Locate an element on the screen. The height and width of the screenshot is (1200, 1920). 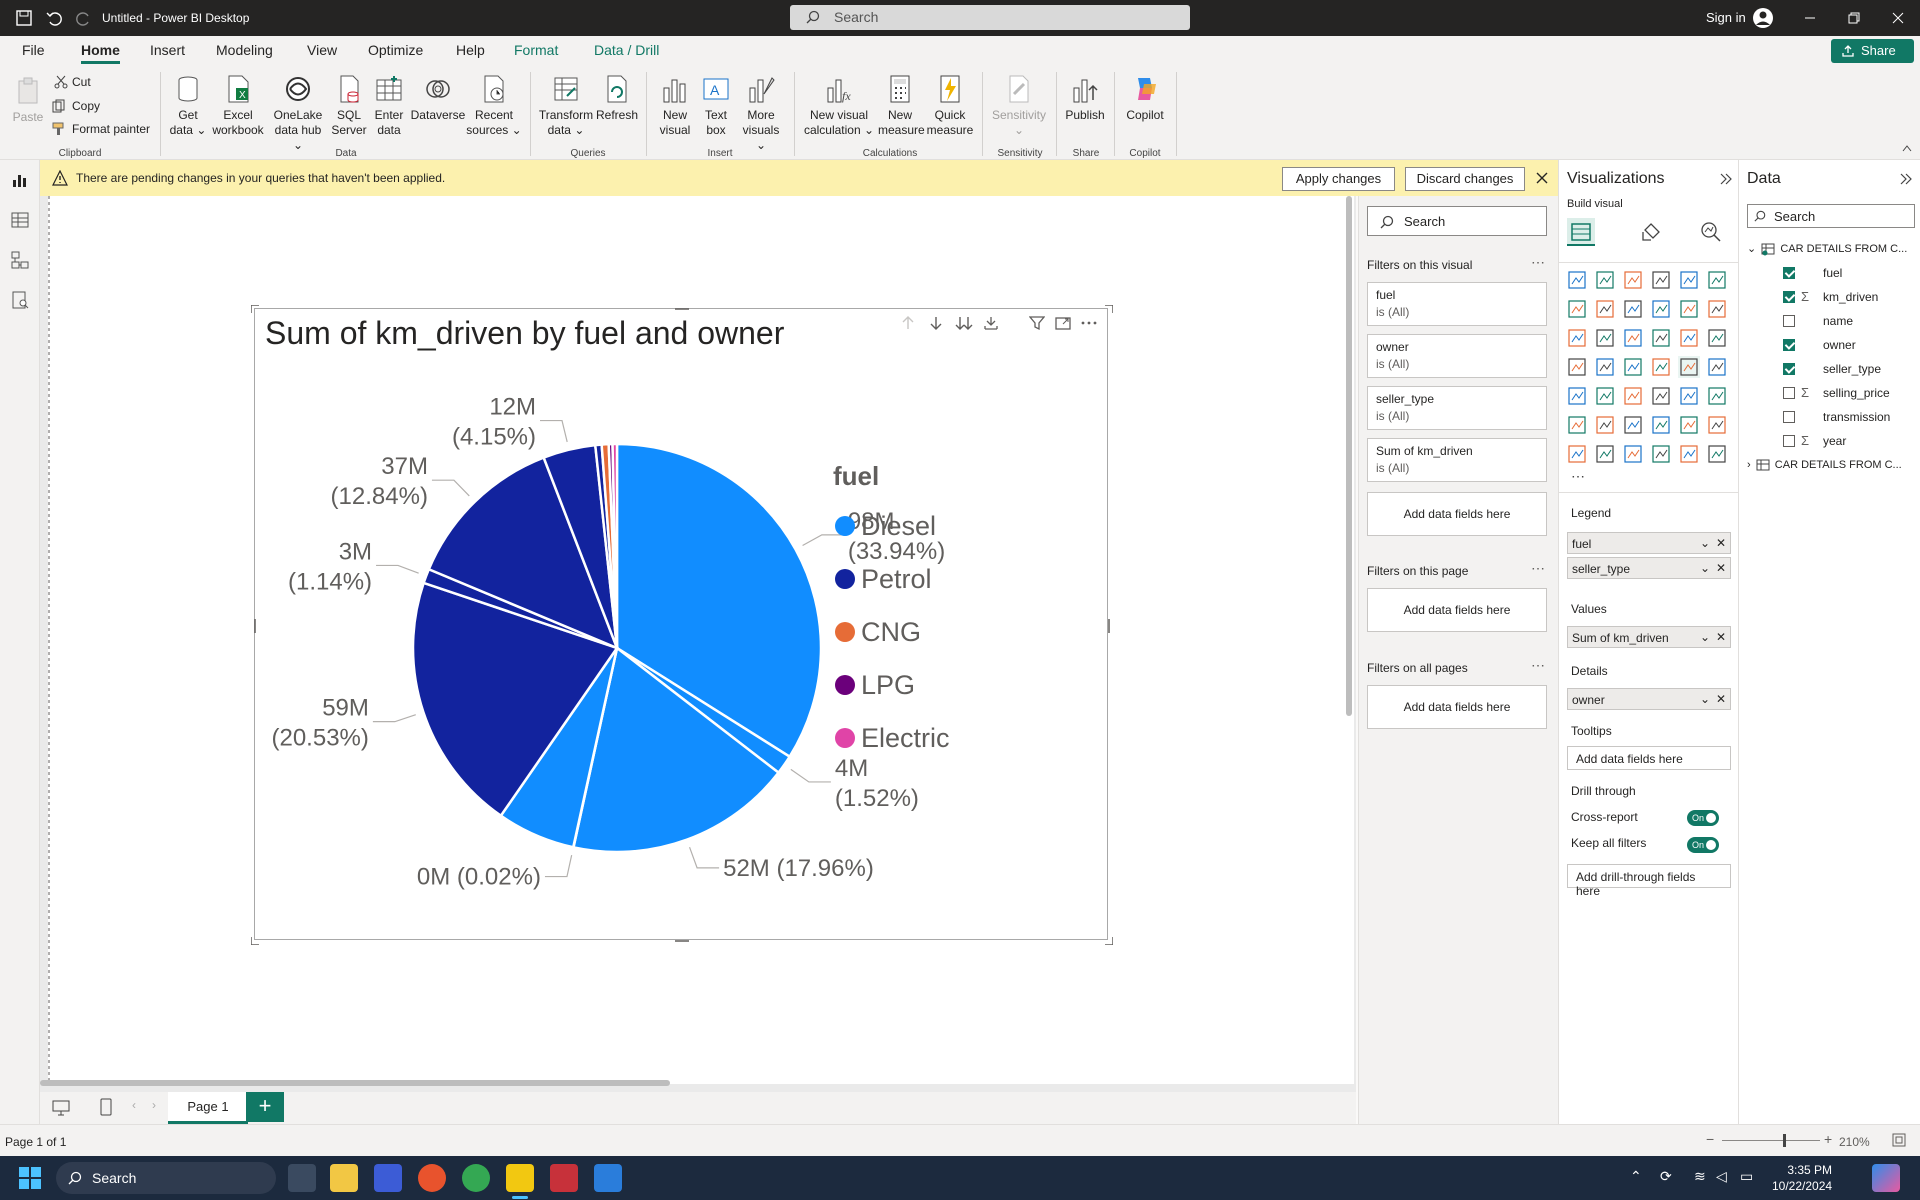
collapse-ribbon-icon is located at coordinates (1907, 148).